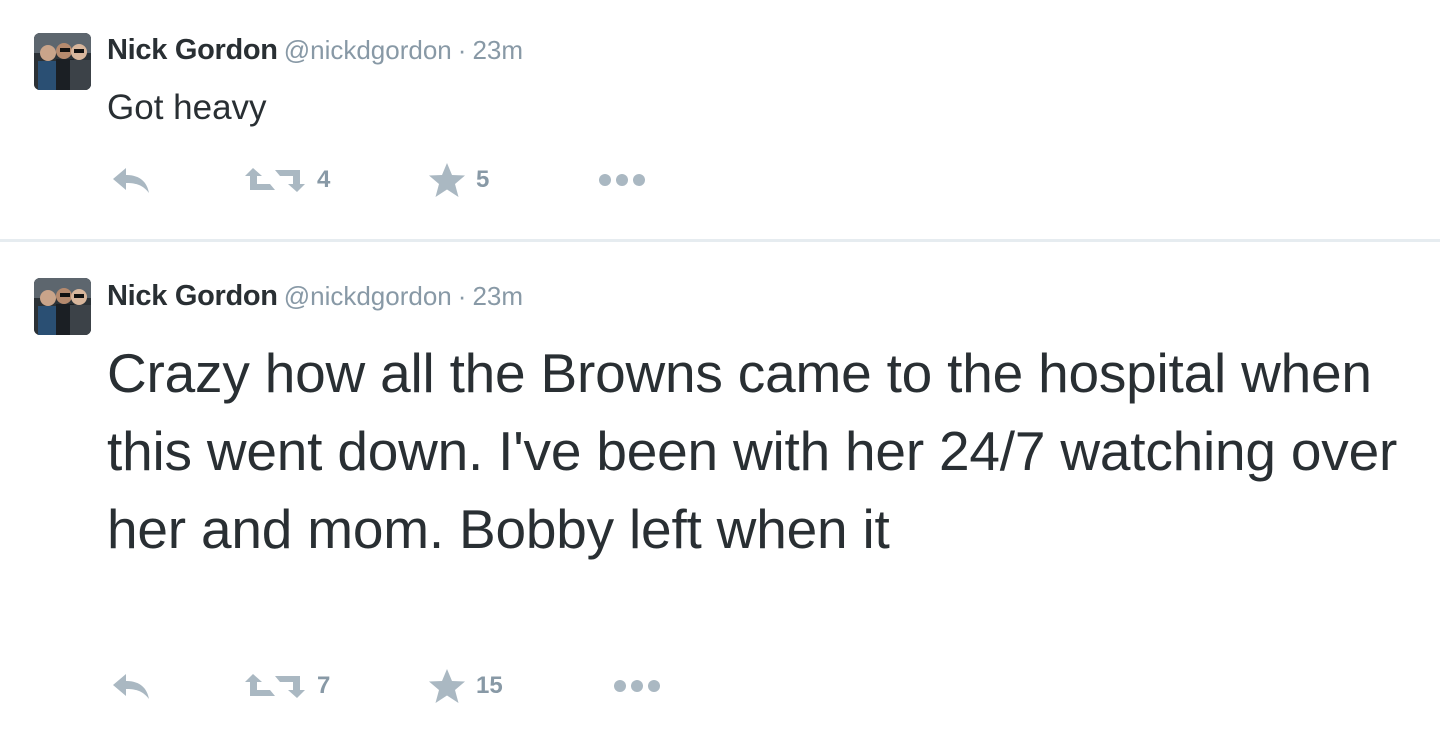 The image size is (1440, 743). I want to click on favorite-button: 15, so click(465, 686).